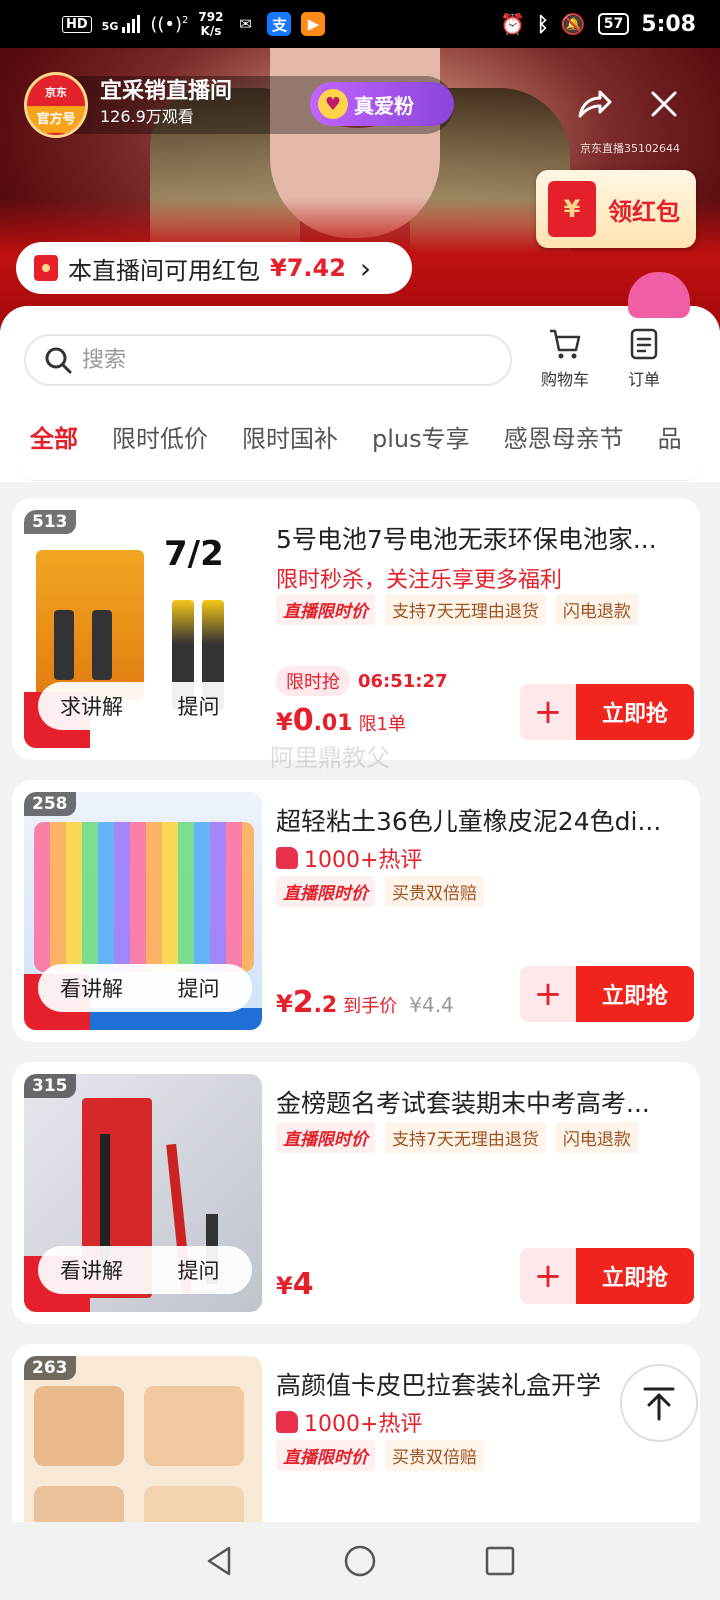 This screenshot has width=720, height=1600. What do you see at coordinates (403, 681) in the screenshot?
I see `flash-countdown: 06:51:27` at bounding box center [403, 681].